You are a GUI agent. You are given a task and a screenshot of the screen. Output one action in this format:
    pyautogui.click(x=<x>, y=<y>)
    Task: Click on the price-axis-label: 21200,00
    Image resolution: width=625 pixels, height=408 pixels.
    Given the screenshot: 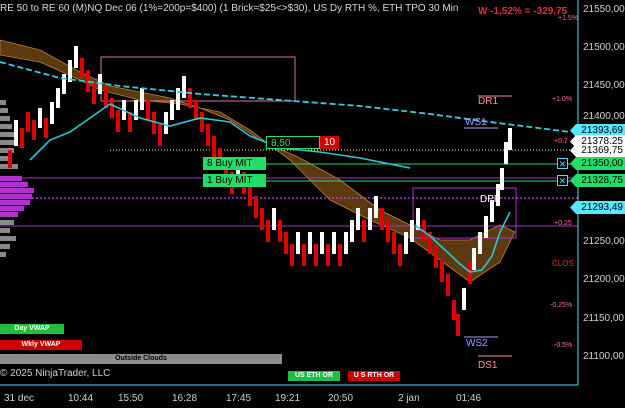 What is the action you would take?
    pyautogui.click(x=604, y=279)
    